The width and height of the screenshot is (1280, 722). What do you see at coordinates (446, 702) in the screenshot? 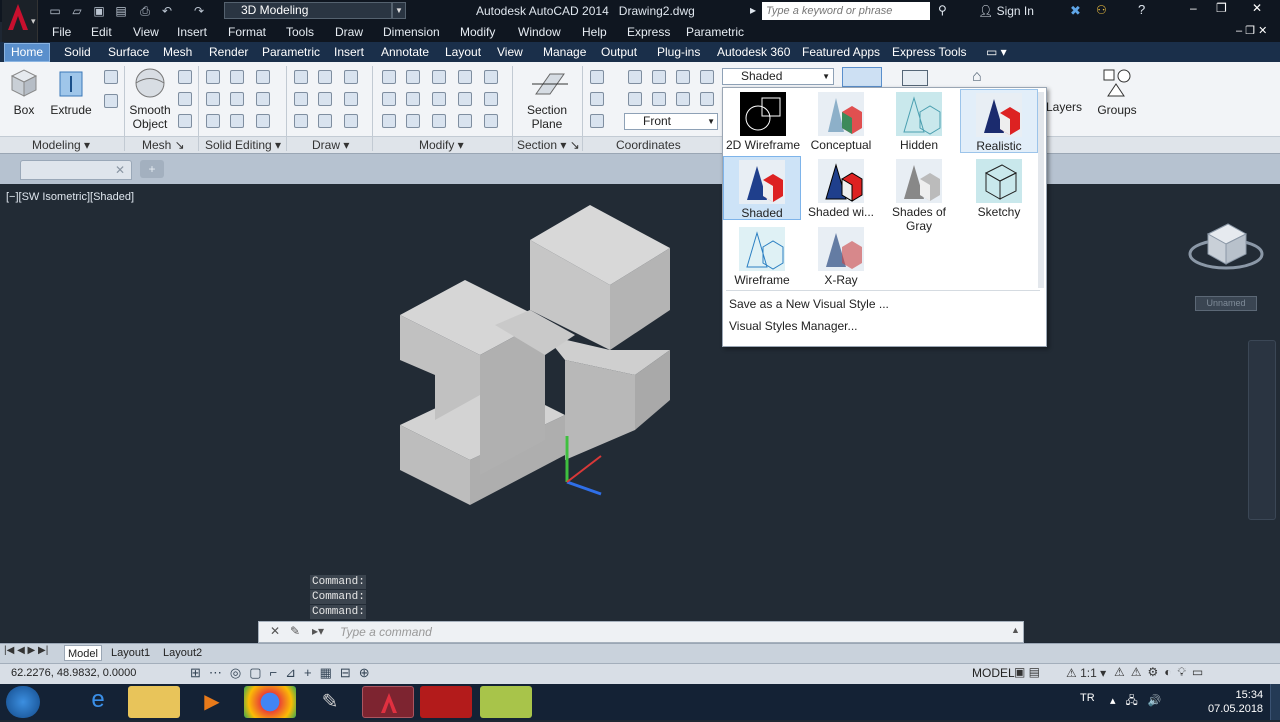
I see `acrobat-icon` at bounding box center [446, 702].